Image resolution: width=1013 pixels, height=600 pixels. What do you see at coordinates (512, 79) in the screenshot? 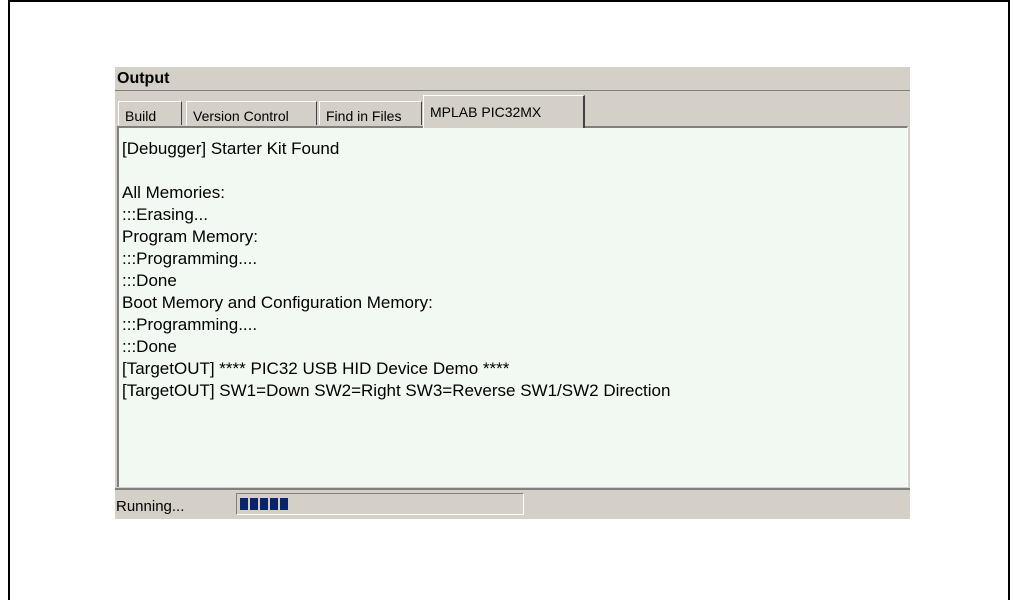
I see `title-bar: Output` at bounding box center [512, 79].